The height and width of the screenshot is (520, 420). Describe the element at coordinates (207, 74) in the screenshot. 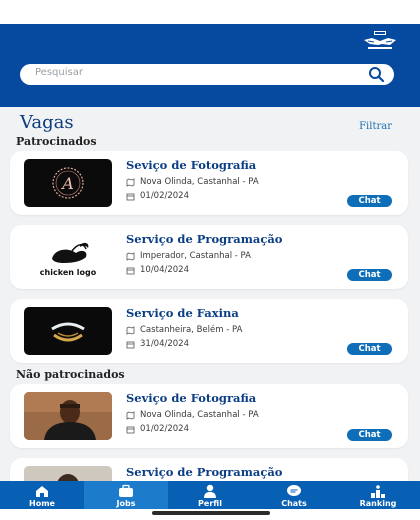

I see `search-bar: Pesquisar` at that location.